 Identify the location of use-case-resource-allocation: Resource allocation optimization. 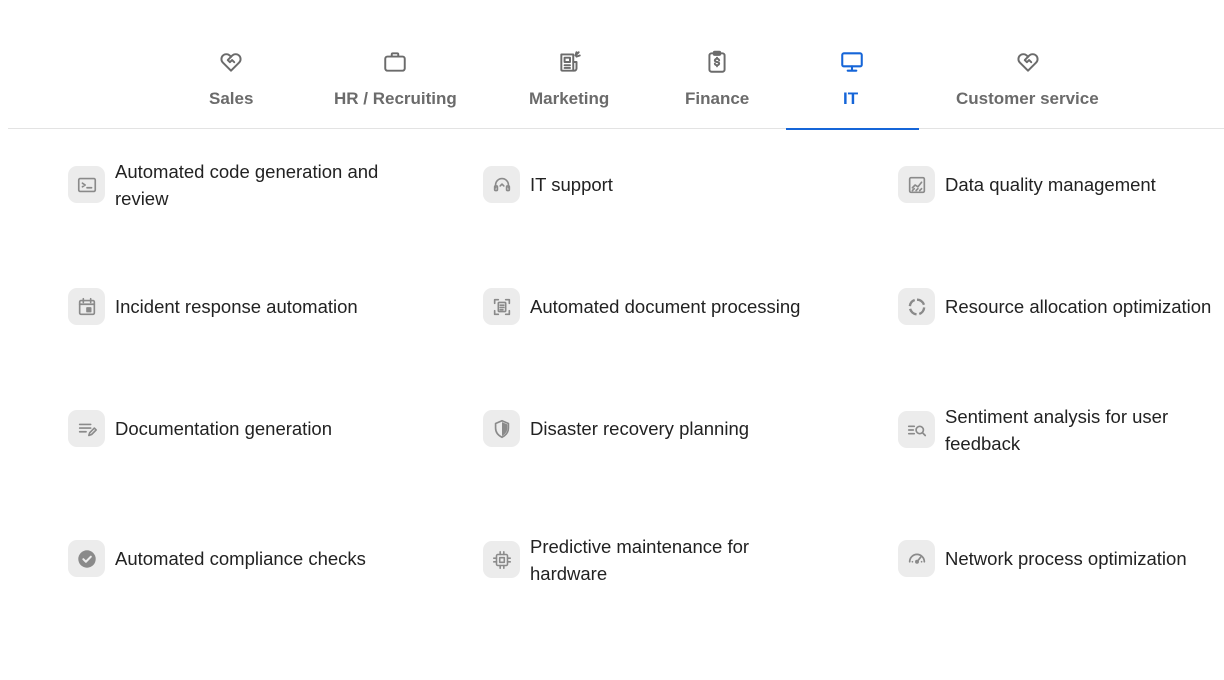
(1061, 306).